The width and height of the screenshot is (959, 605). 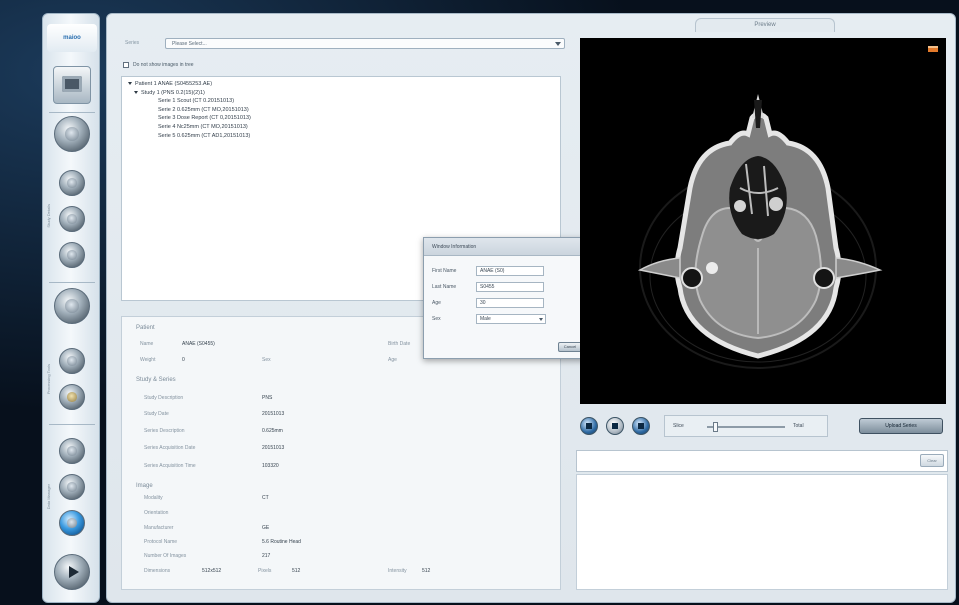 What do you see at coordinates (341, 118) in the screenshot?
I see `tree-node-series: Serie 3 Dose Report (CT 0,20151013)` at bounding box center [341, 118].